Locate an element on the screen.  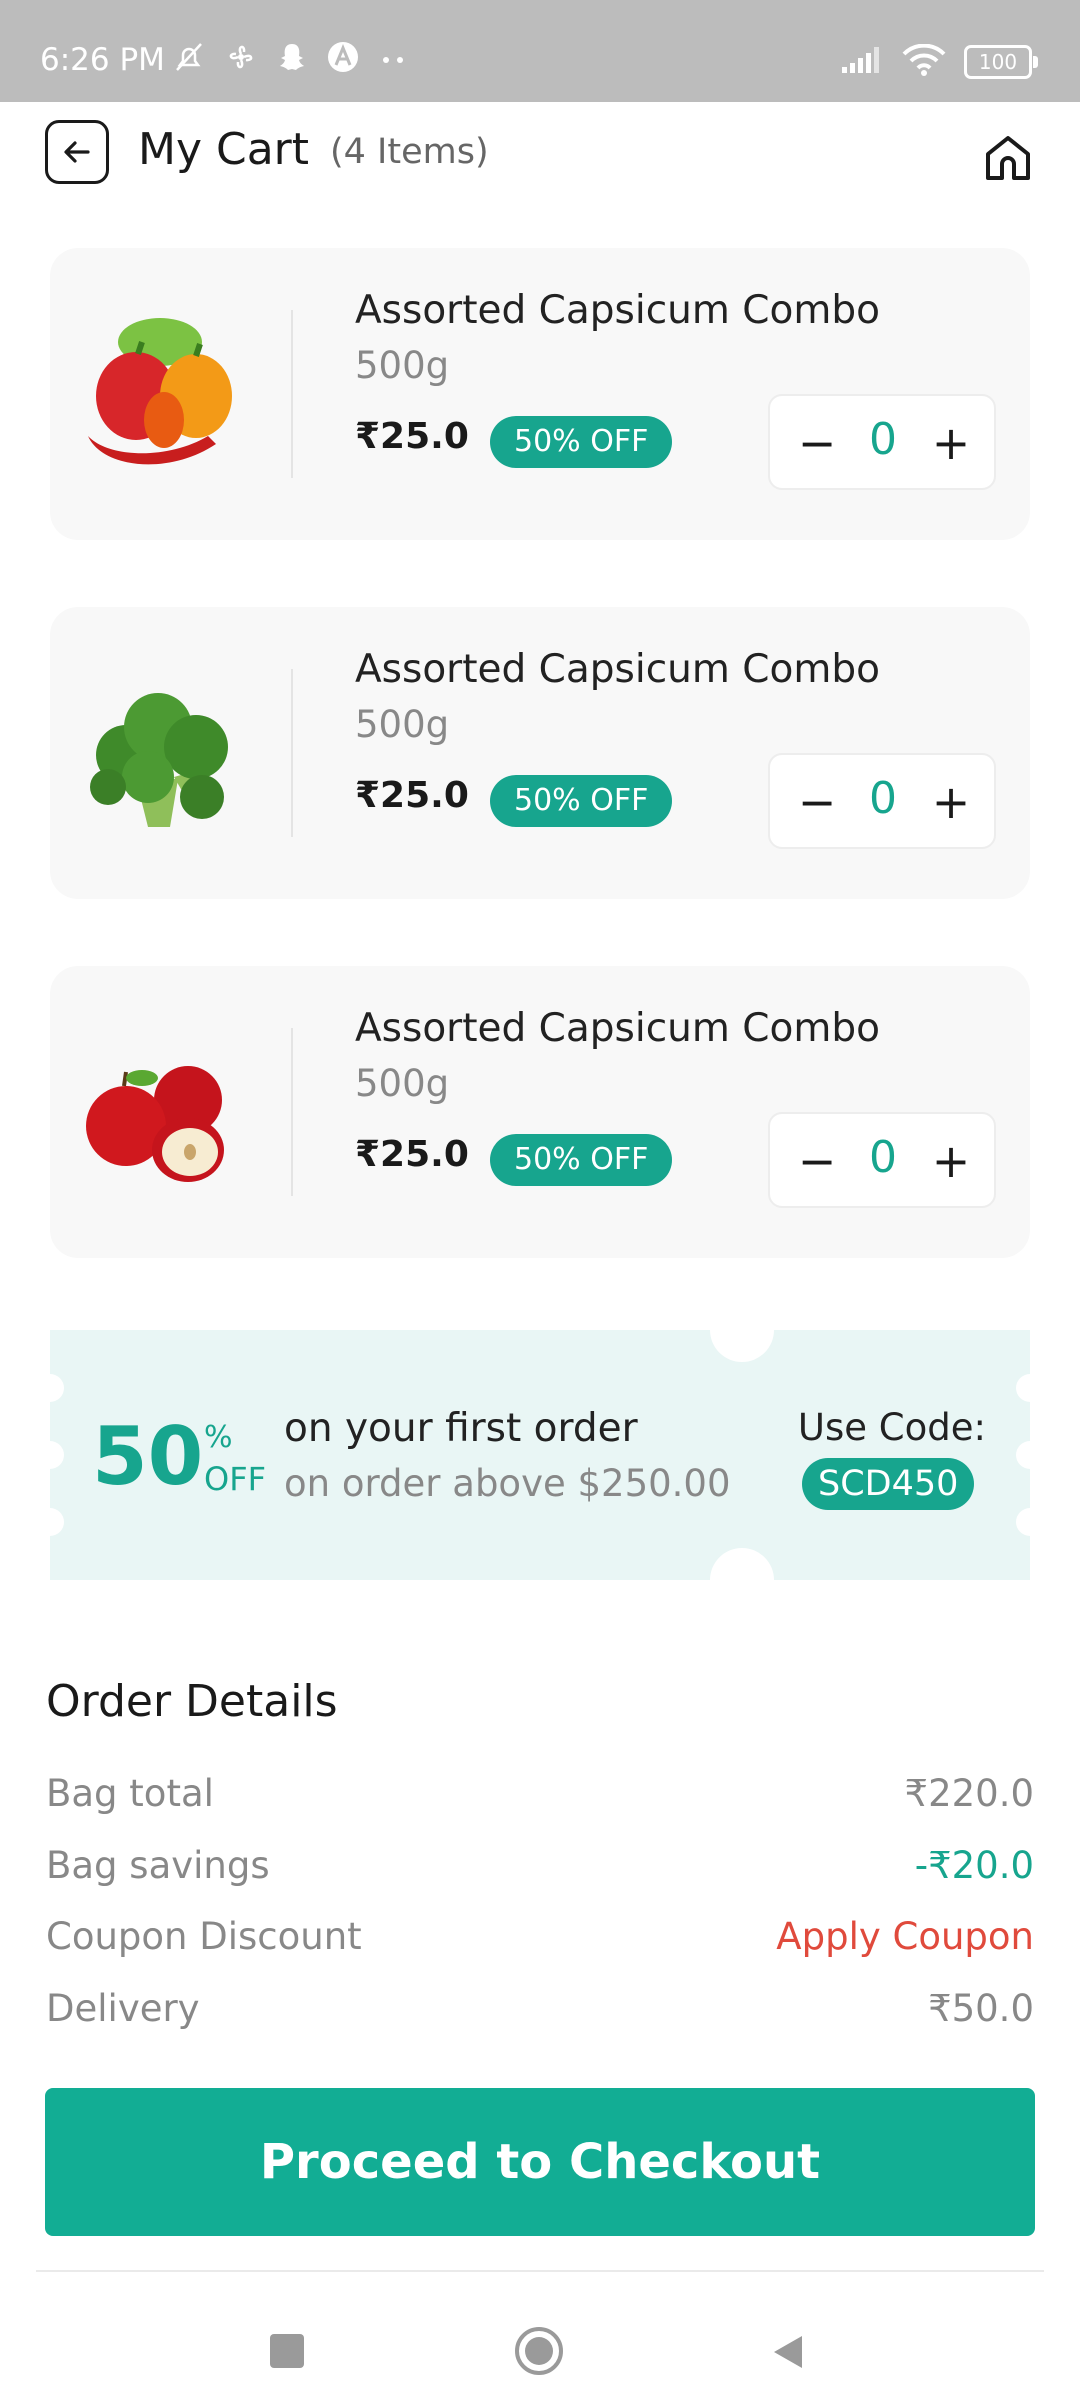
row-label: Delivery is located at coordinates (123, 2008).